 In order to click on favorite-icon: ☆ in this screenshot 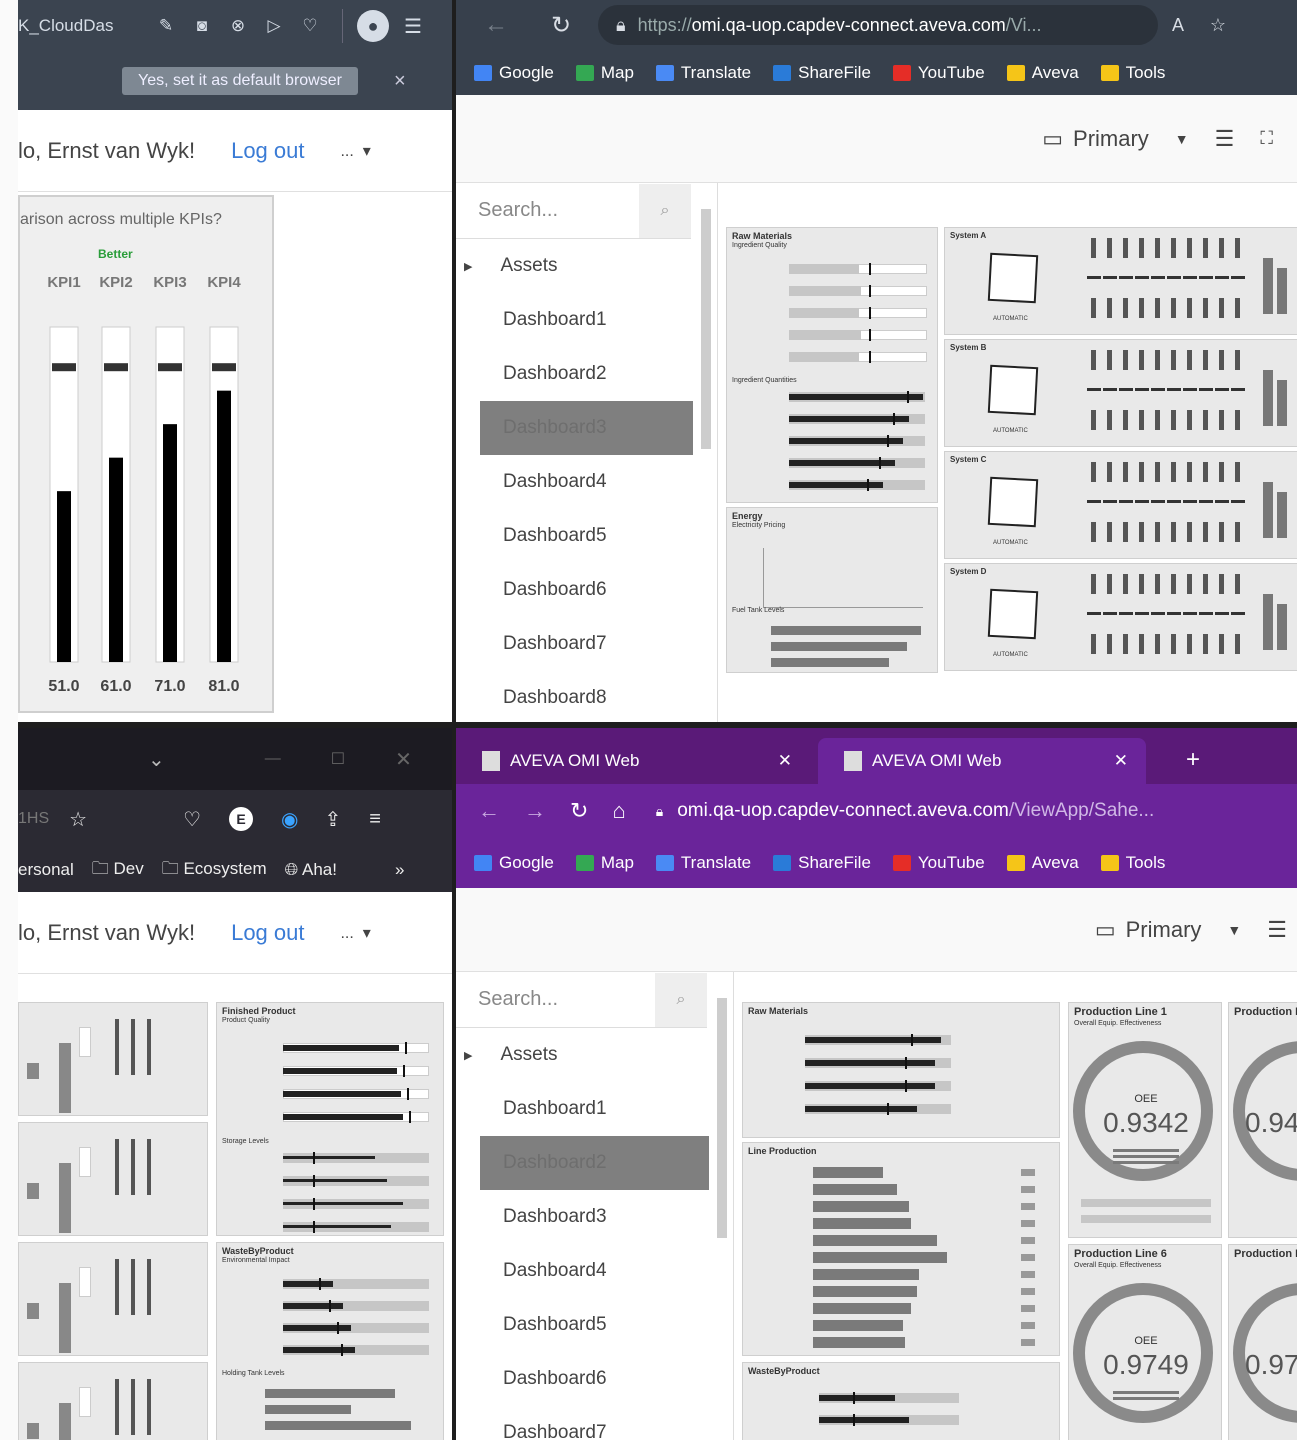, I will do `click(1218, 25)`.